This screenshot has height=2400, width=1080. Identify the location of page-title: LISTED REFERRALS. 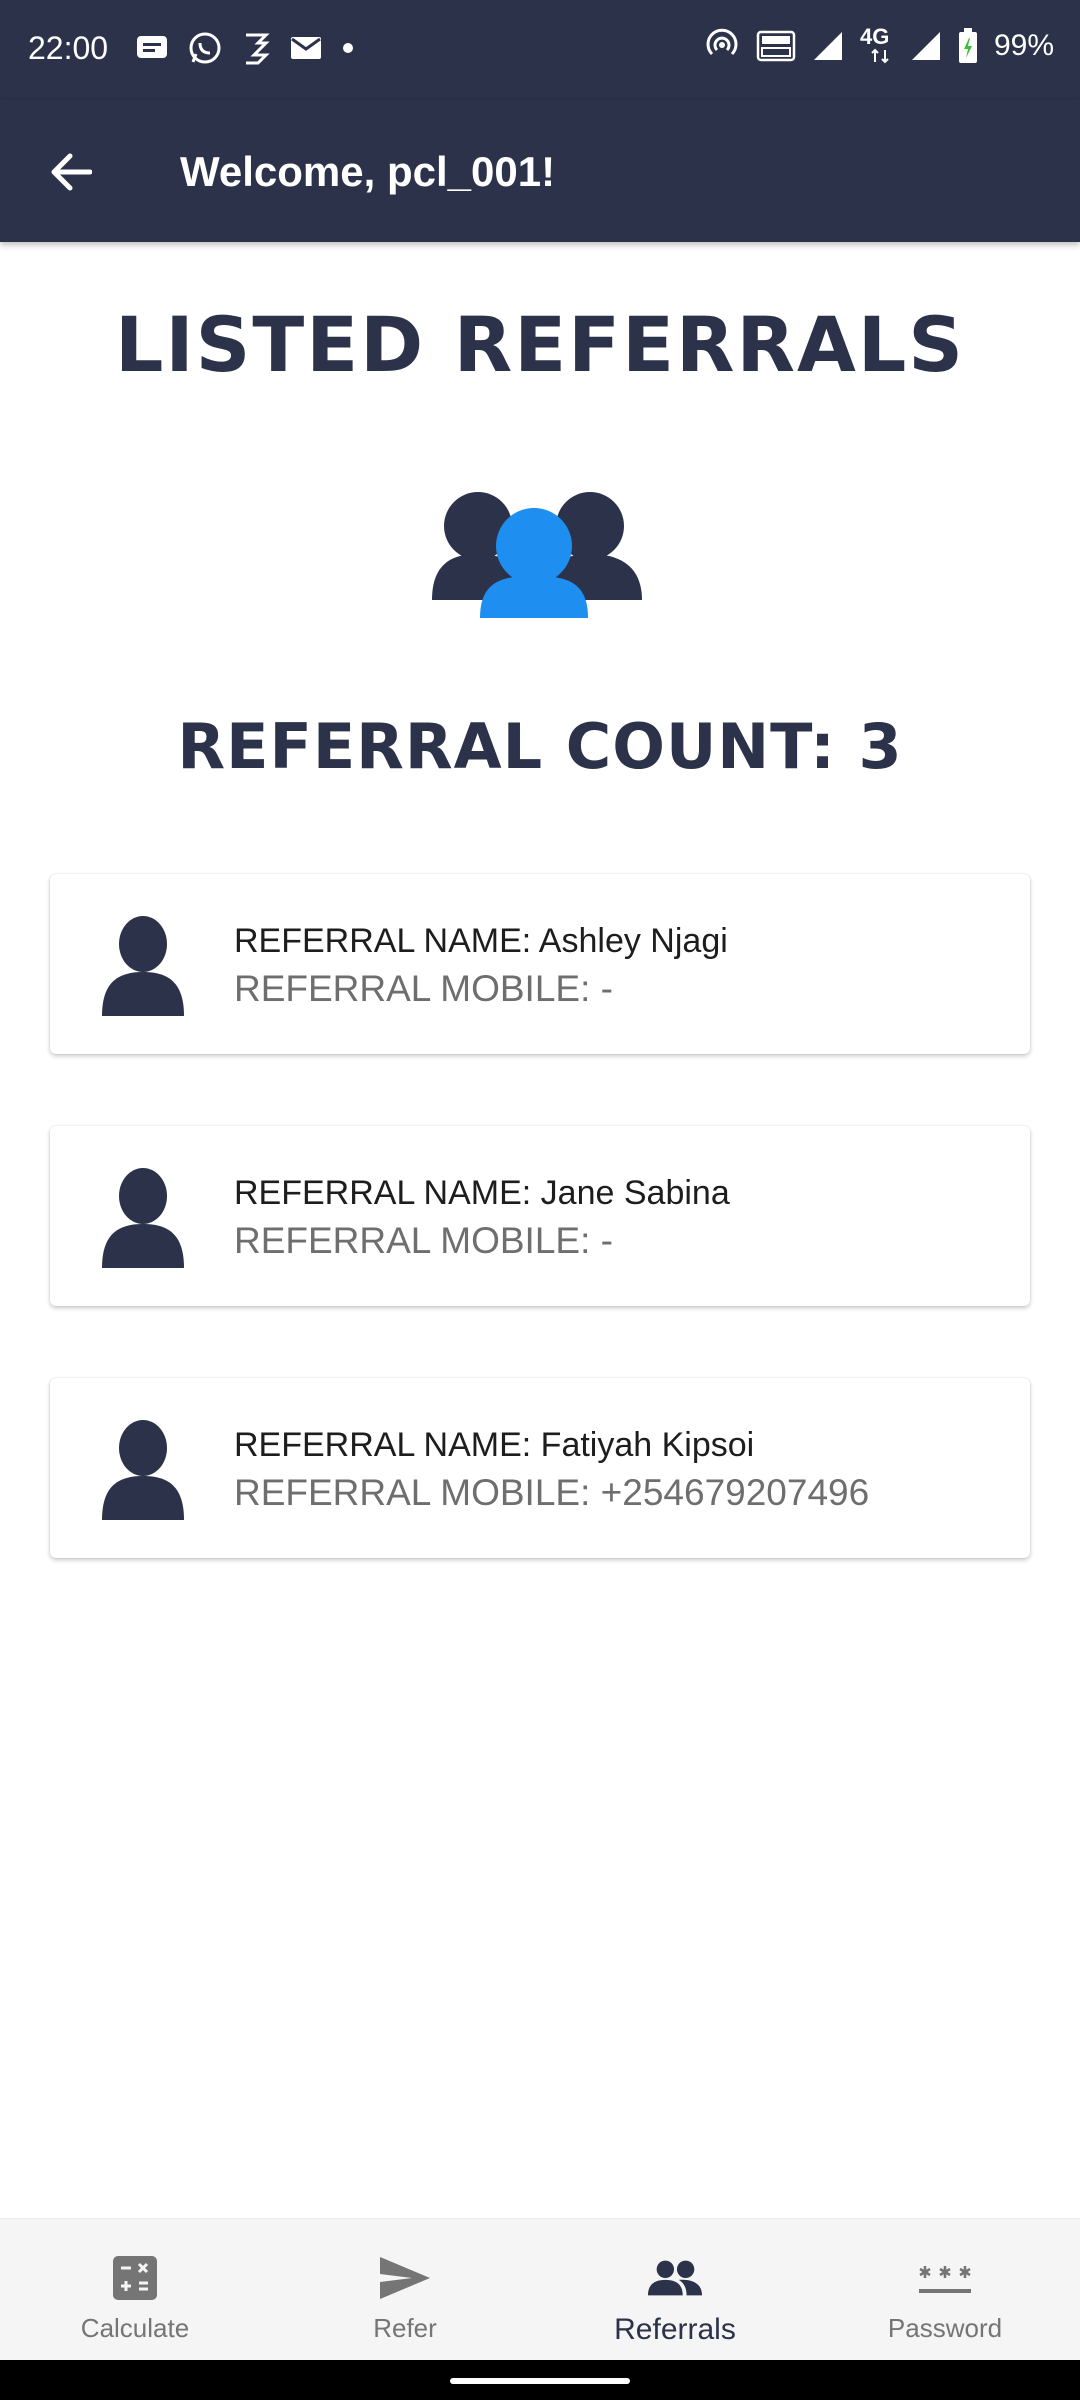
(540, 344).